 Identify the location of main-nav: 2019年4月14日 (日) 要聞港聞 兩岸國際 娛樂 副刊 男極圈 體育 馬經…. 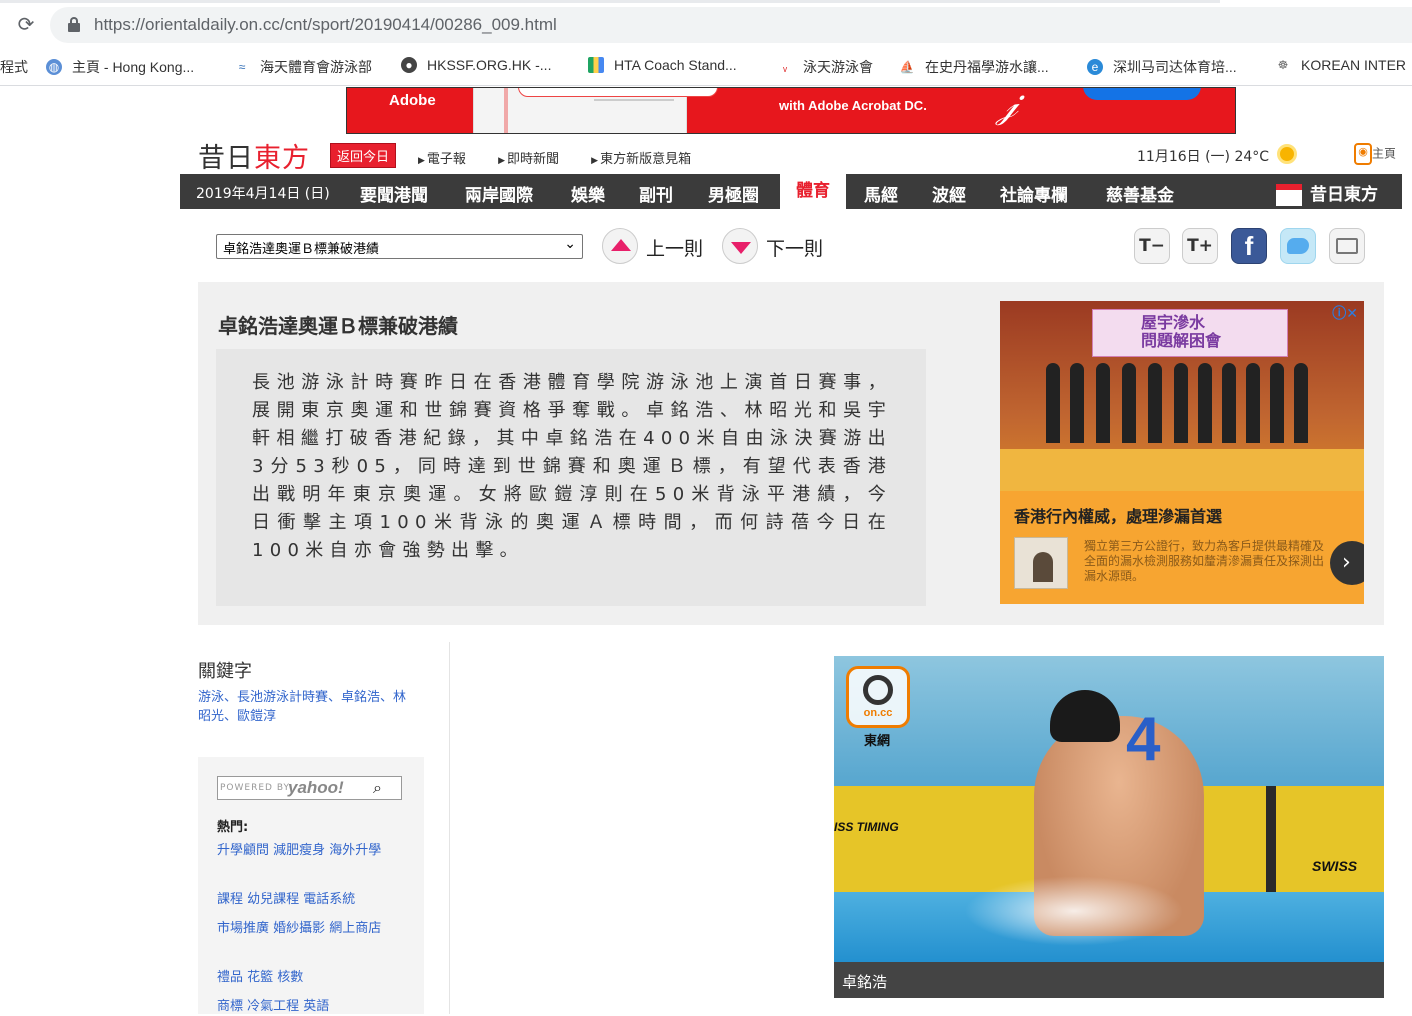
(791, 191).